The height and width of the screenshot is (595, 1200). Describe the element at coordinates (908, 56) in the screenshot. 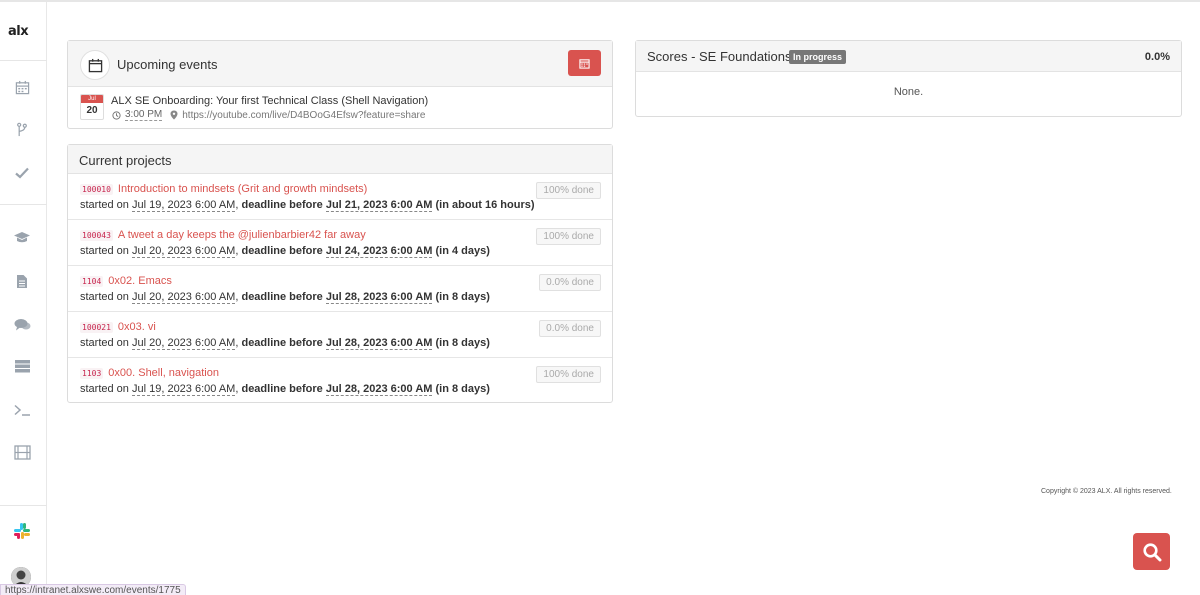

I see `scores-header: Scores - SE Foundations In progress 0.0%` at that location.